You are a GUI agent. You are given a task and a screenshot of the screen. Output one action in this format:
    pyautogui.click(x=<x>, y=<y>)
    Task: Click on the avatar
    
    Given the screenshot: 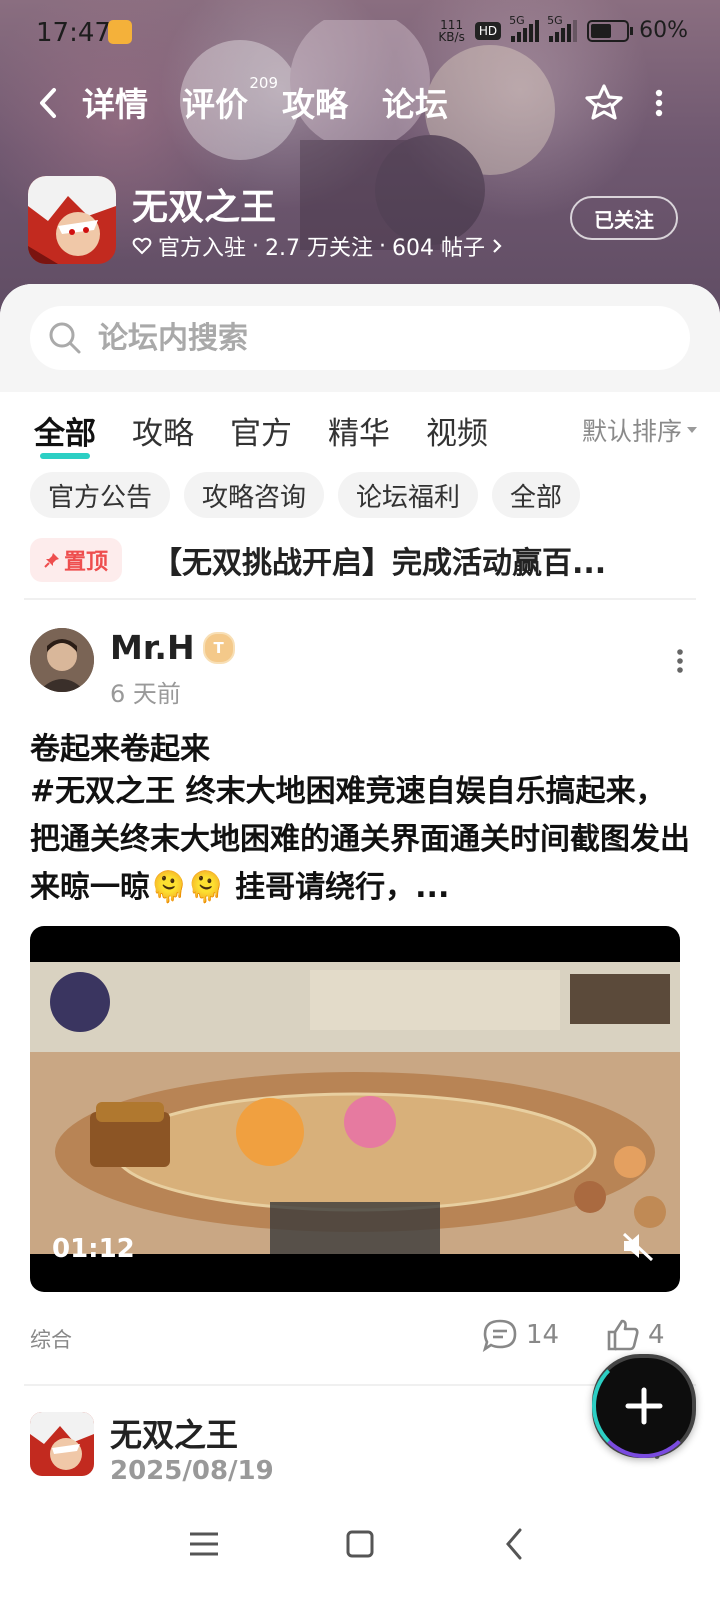 What is the action you would take?
    pyautogui.click(x=62, y=660)
    